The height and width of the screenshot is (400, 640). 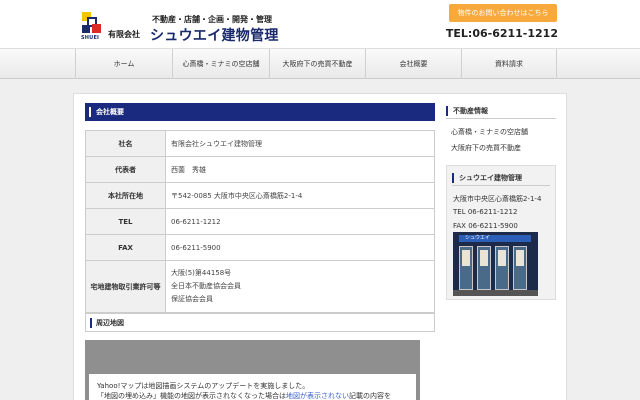 I want to click on section-title-company: 会社概要, so click(x=260, y=112).